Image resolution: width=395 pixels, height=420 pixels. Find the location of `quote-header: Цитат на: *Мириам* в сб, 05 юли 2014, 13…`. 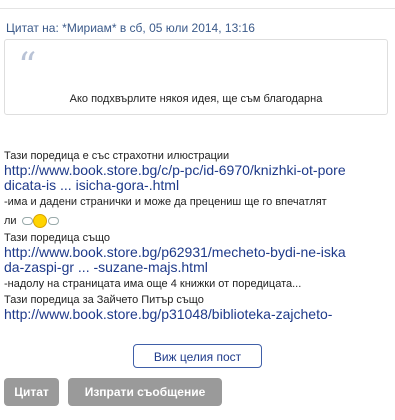

quote-header: Цитат на: *Мириам* в сб, 05 юли 2014, 13… is located at coordinates (130, 28).